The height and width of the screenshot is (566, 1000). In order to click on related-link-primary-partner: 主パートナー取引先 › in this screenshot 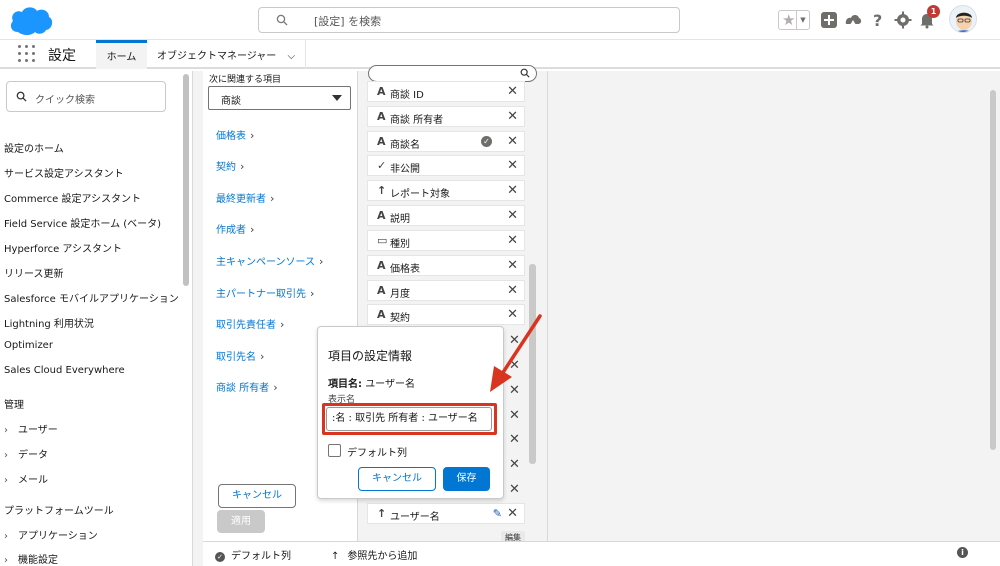, I will do `click(265, 292)`.